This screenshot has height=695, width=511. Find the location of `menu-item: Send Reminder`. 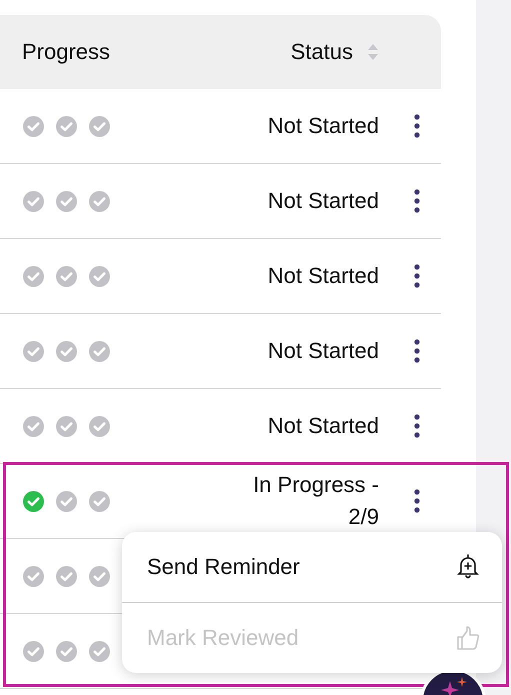

menu-item: Send Reminder is located at coordinates (312, 567).